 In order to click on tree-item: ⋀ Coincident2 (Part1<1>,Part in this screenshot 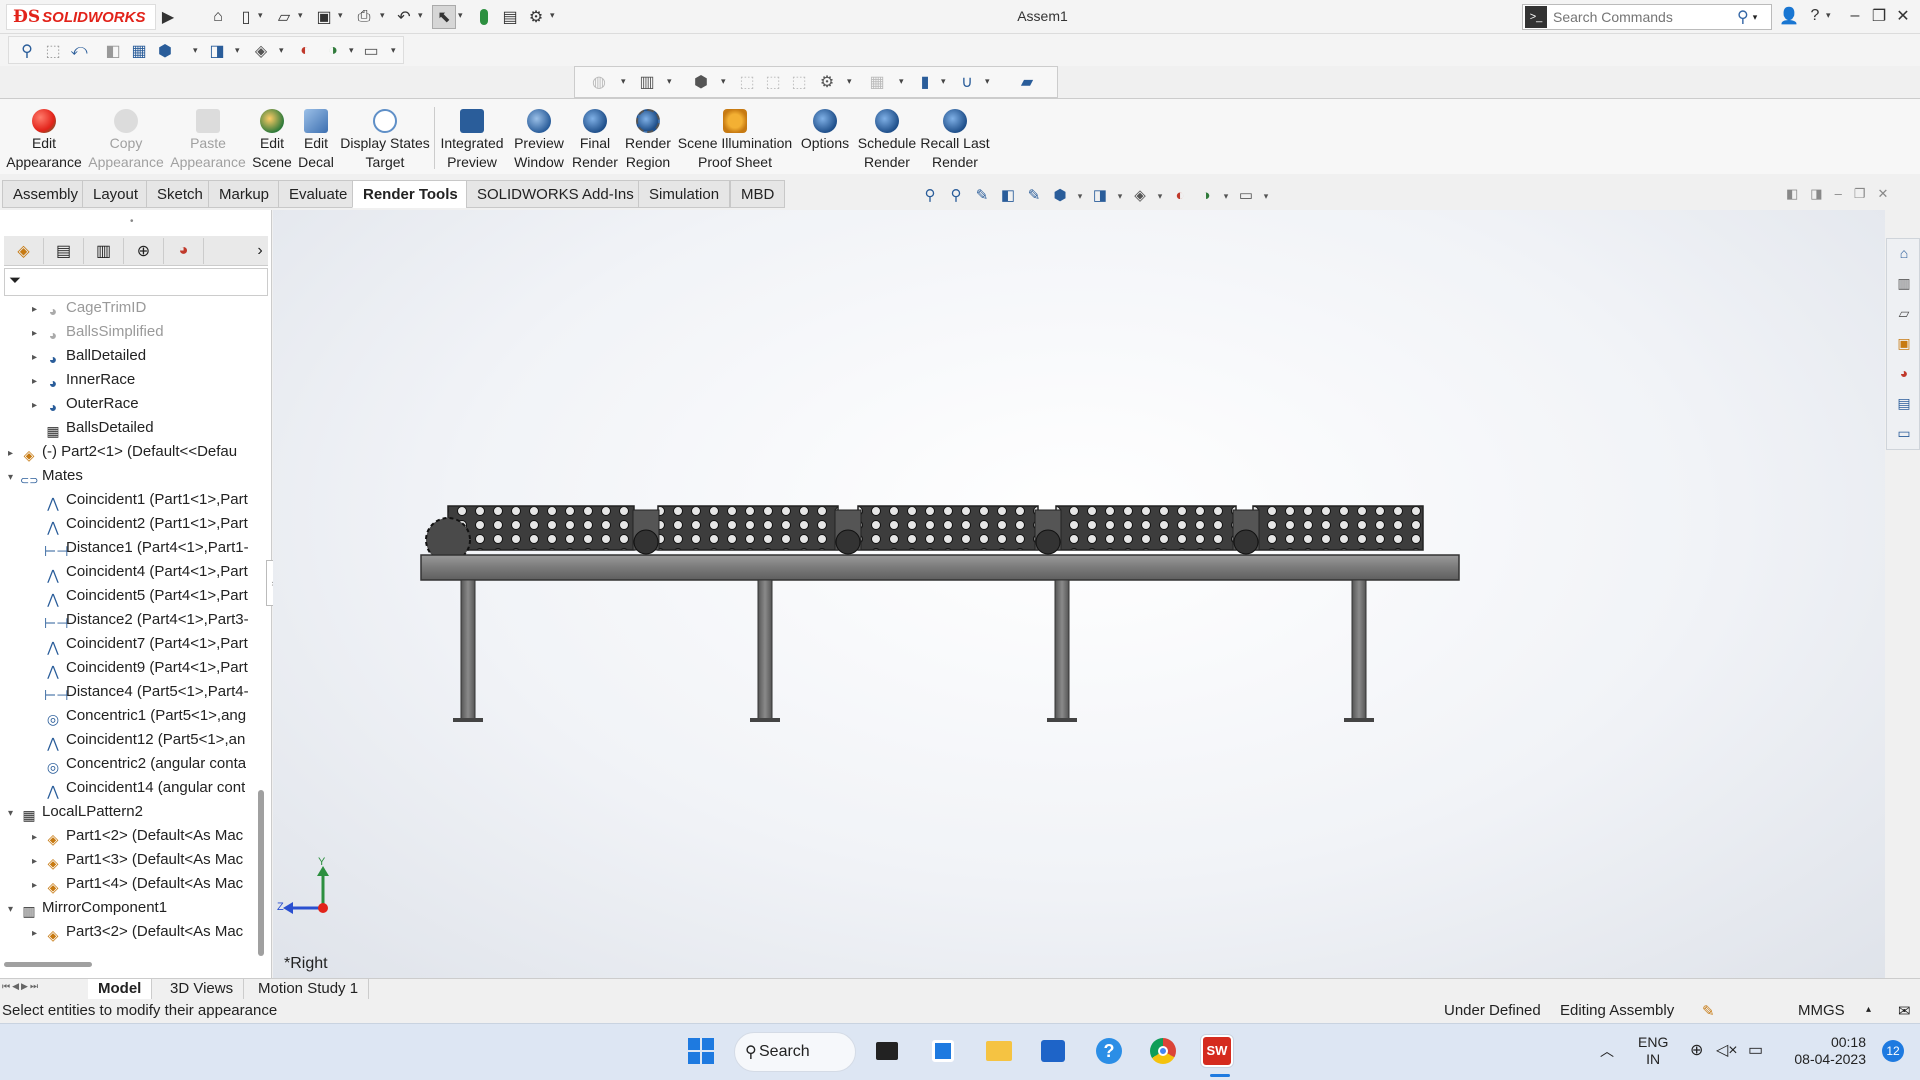, I will do `click(140, 524)`.